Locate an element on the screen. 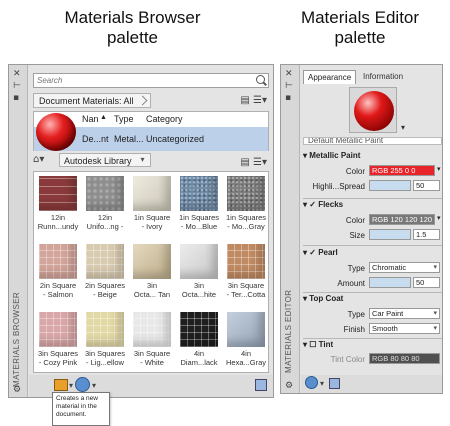  flecks-title: ▾ ✓ Flecks is located at coordinates (323, 204).